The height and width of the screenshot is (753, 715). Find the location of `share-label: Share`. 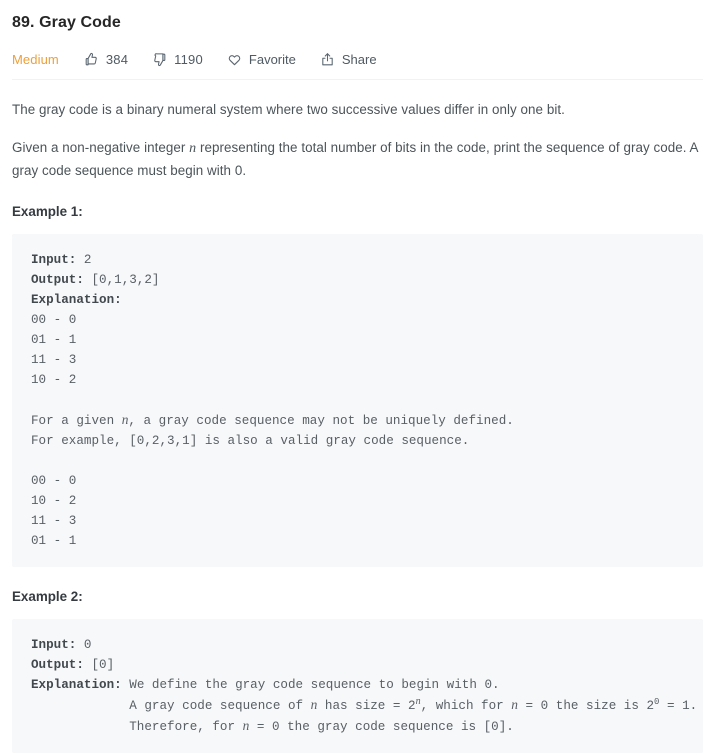

share-label: Share is located at coordinates (359, 59).